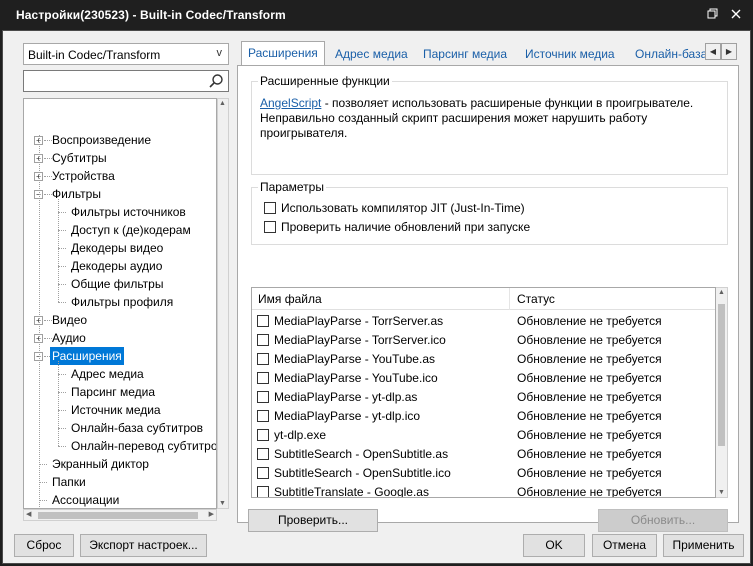 This screenshot has height=566, width=753. What do you see at coordinates (290, 299) in the screenshot?
I see `column-header-filename: Имя файла` at bounding box center [290, 299].